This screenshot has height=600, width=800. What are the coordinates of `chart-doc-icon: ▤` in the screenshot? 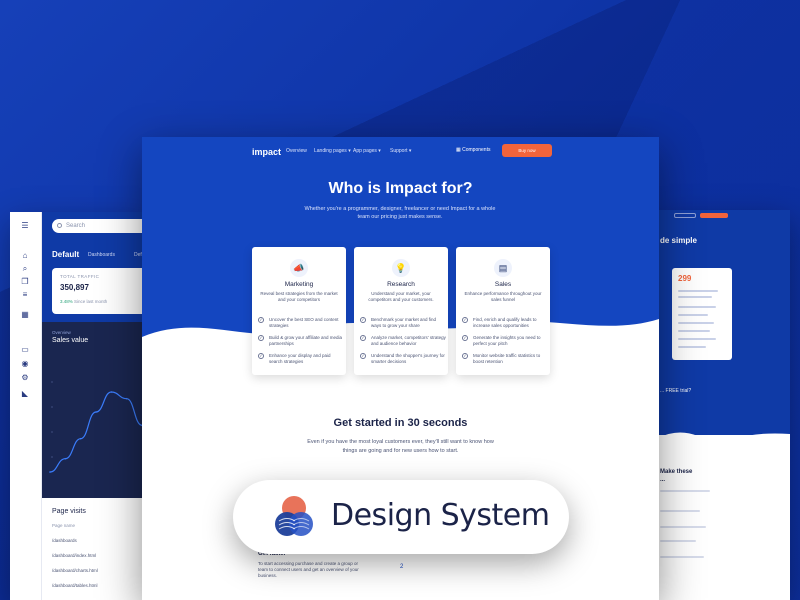 It's located at (503, 268).